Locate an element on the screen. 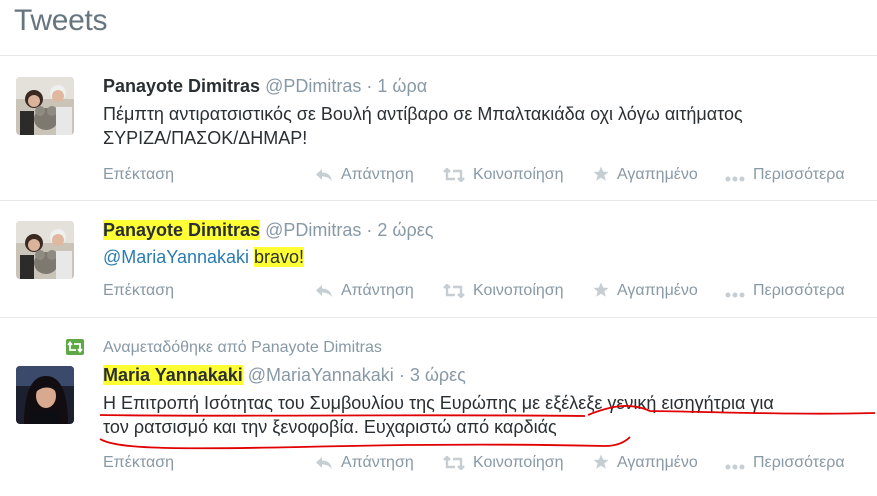  author-handle: @MariaYannakaki is located at coordinates (321, 375).